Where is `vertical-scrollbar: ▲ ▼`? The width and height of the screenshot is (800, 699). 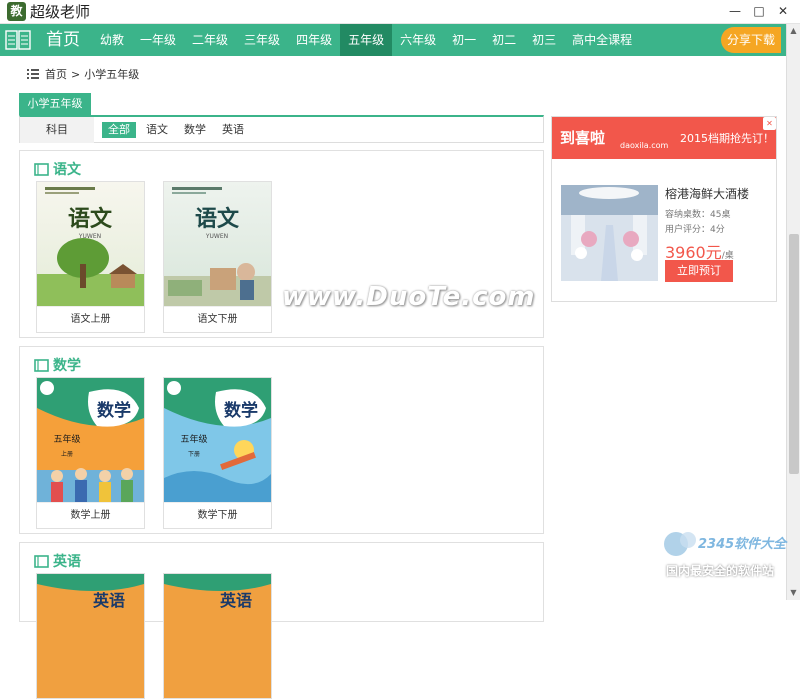 vertical-scrollbar: ▲ ▼ is located at coordinates (793, 312).